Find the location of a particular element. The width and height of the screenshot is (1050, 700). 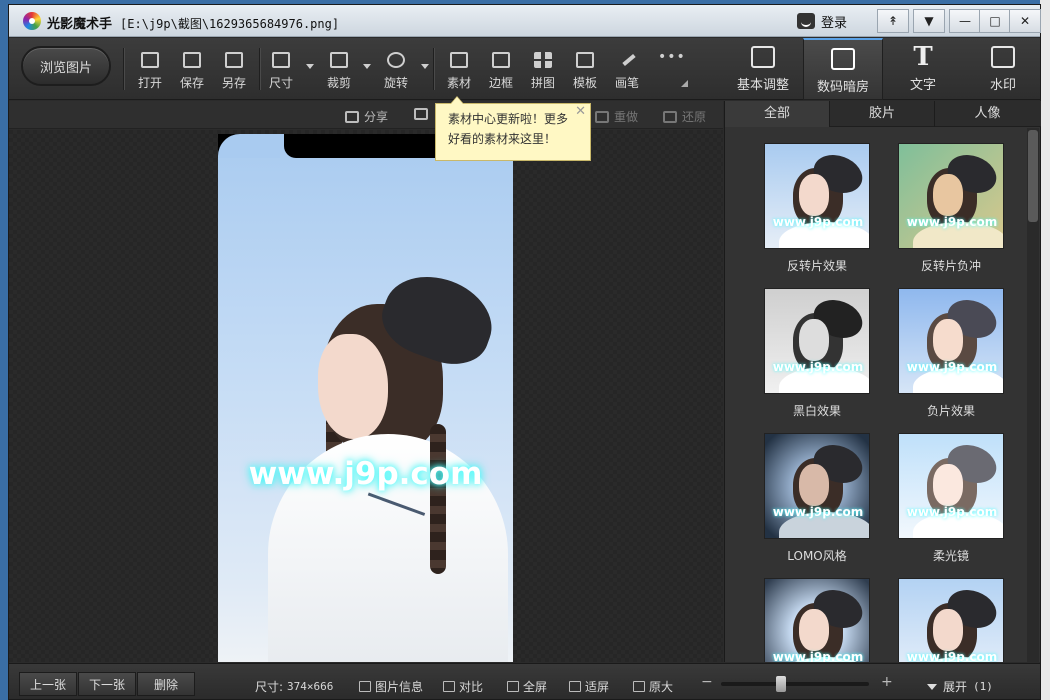

effect-item: www.j9p.com 反转片效果 is located at coordinates (817, 208).